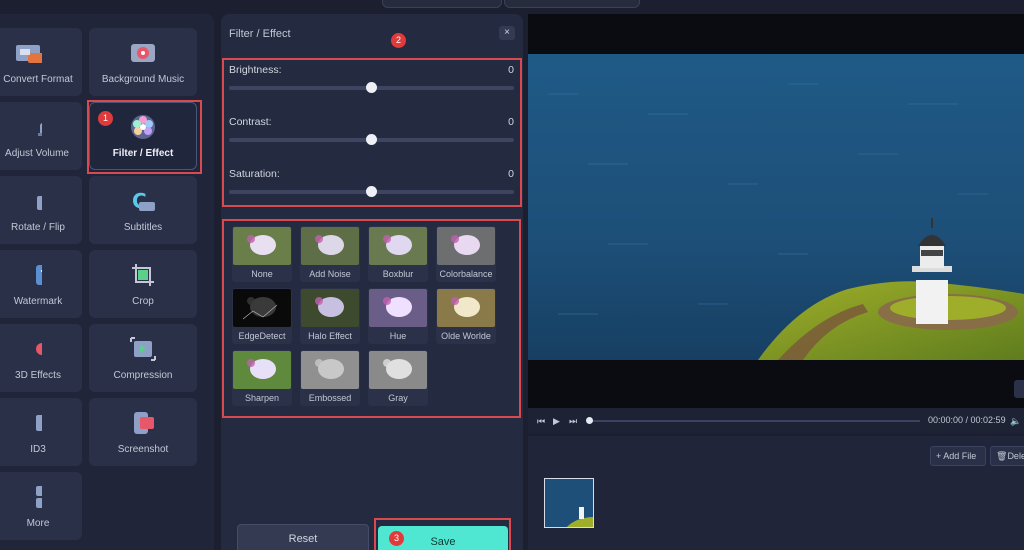 This screenshot has height=550, width=1024. What do you see at coordinates (569, 503) in the screenshot?
I see `video-clip-thumbnail` at bounding box center [569, 503].